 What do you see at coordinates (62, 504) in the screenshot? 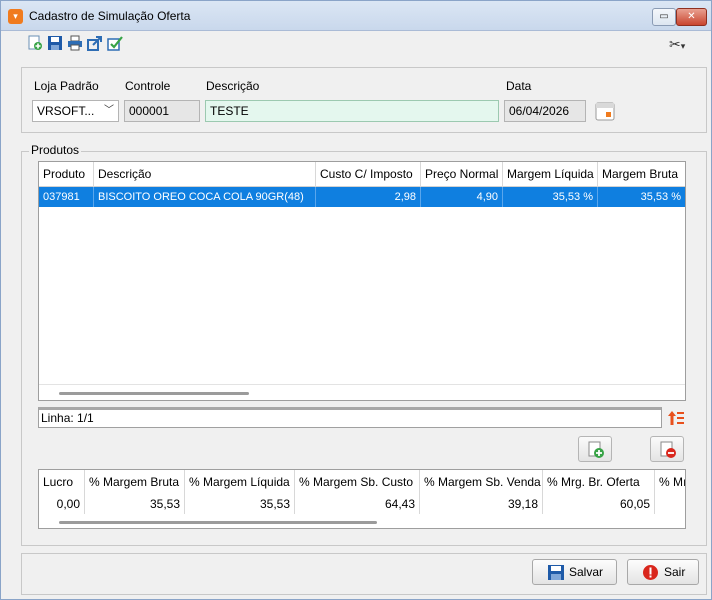
I see `val-lucro: 0,00` at bounding box center [62, 504].